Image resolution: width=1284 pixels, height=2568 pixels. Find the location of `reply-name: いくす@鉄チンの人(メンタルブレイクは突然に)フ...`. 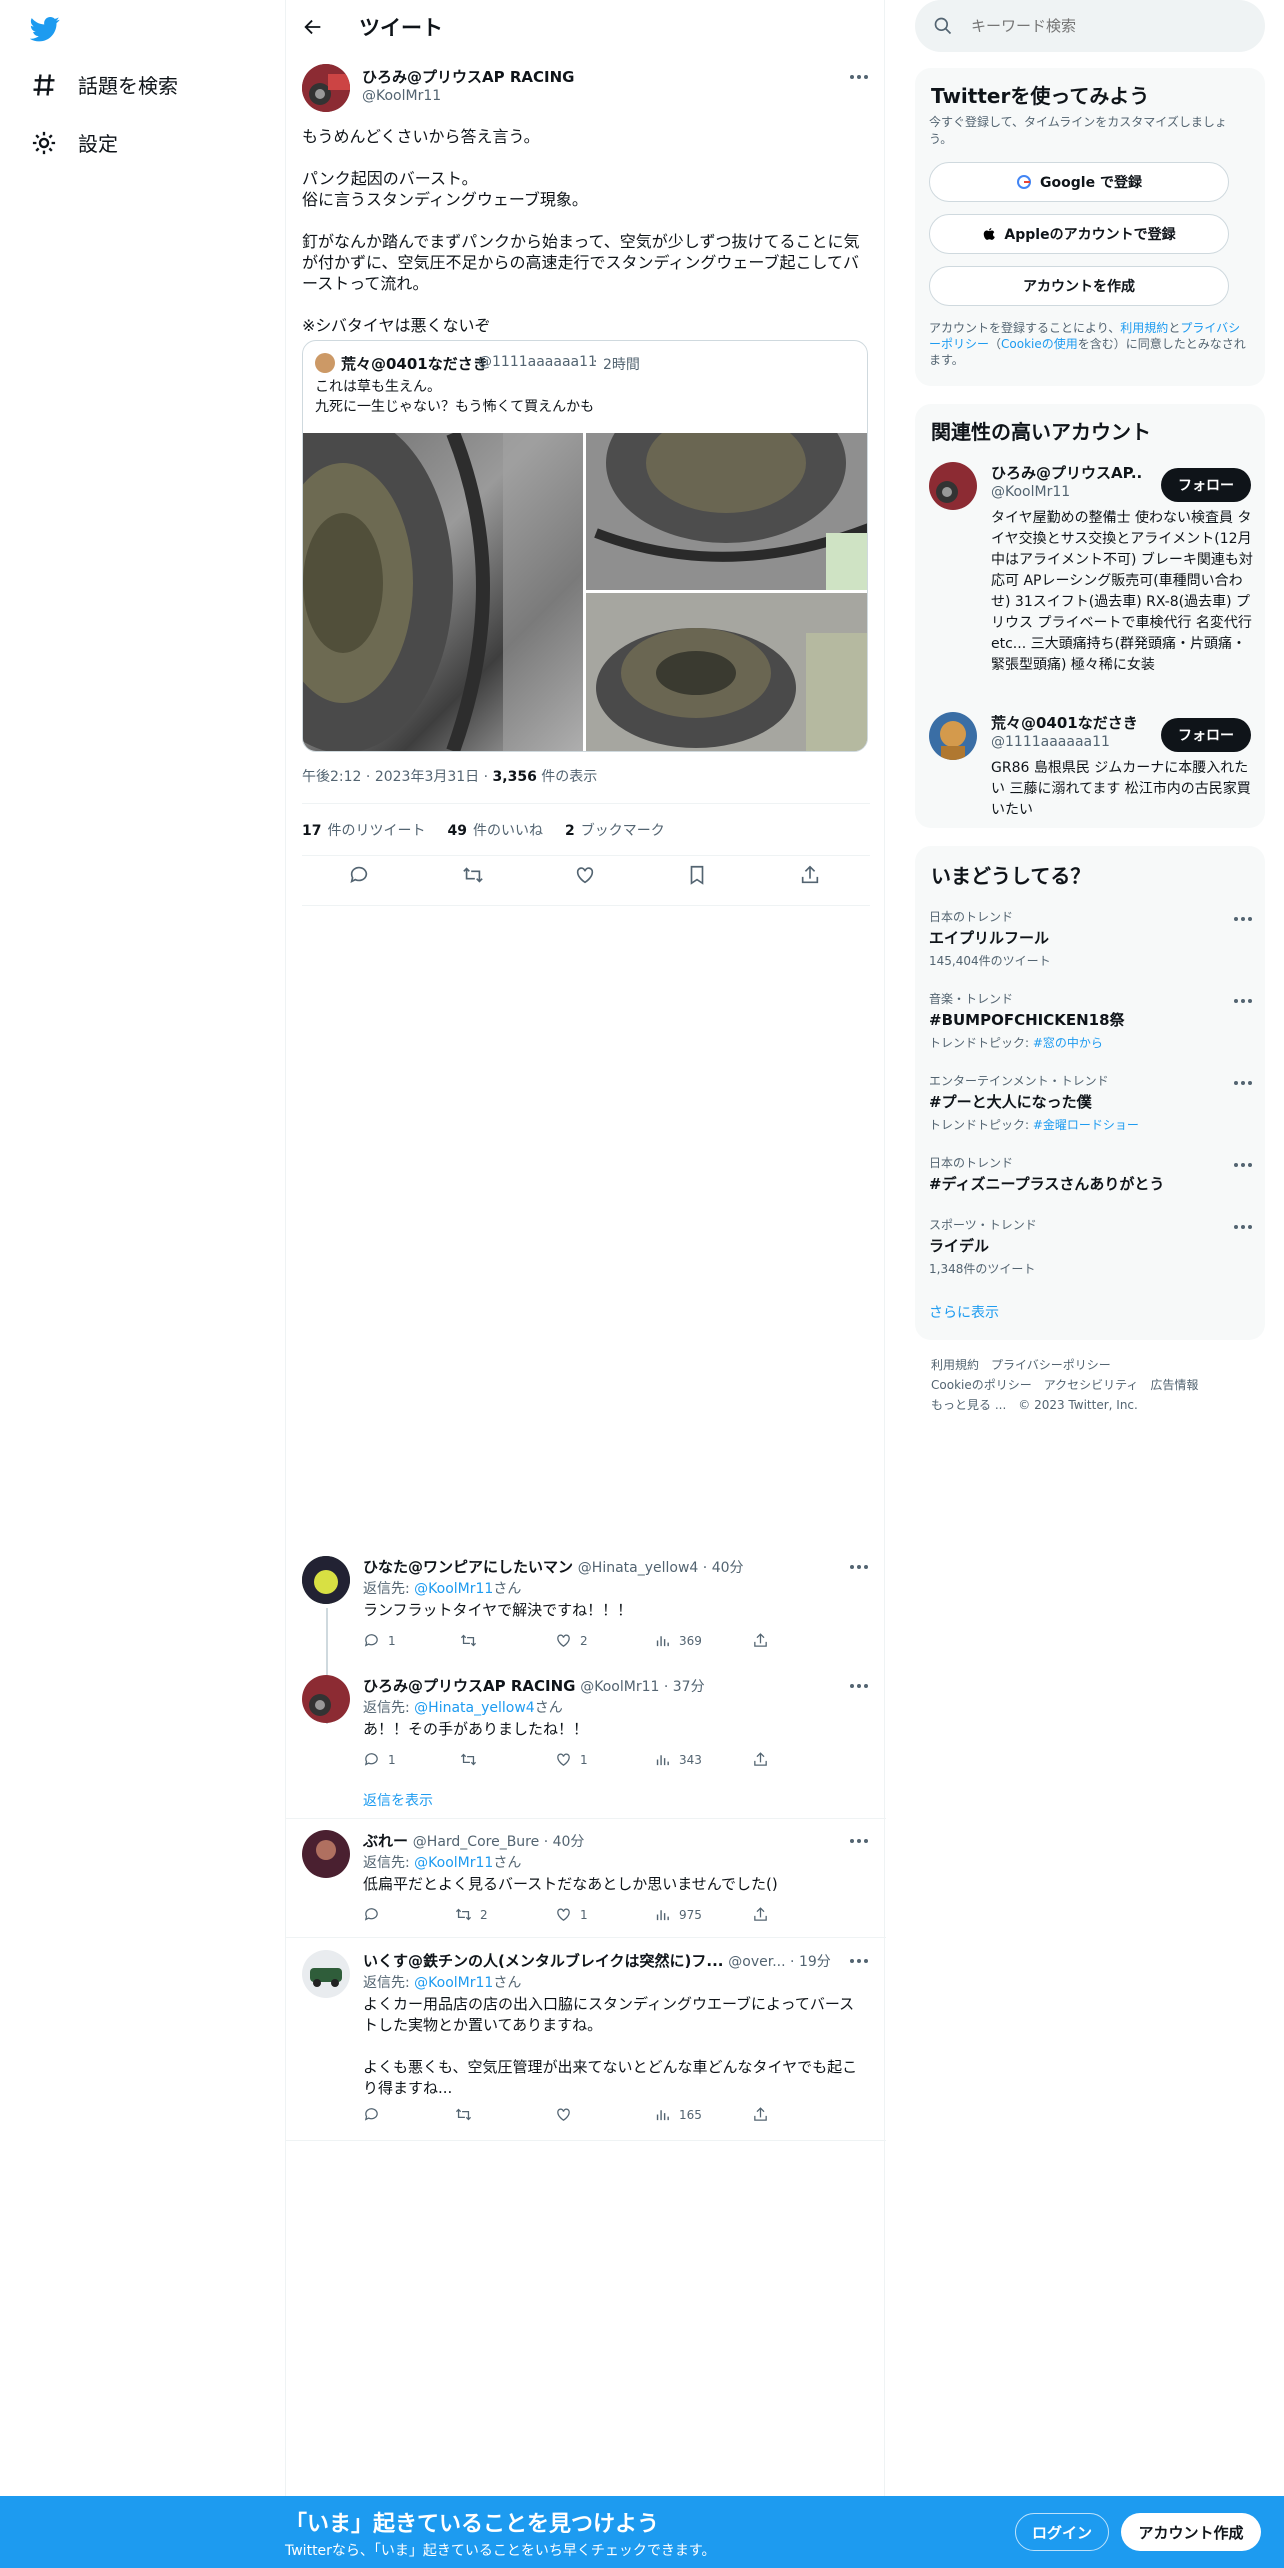

reply-name: いくす@鉄チンの人(メンタルブレイクは突然に)フ... is located at coordinates (543, 1961).